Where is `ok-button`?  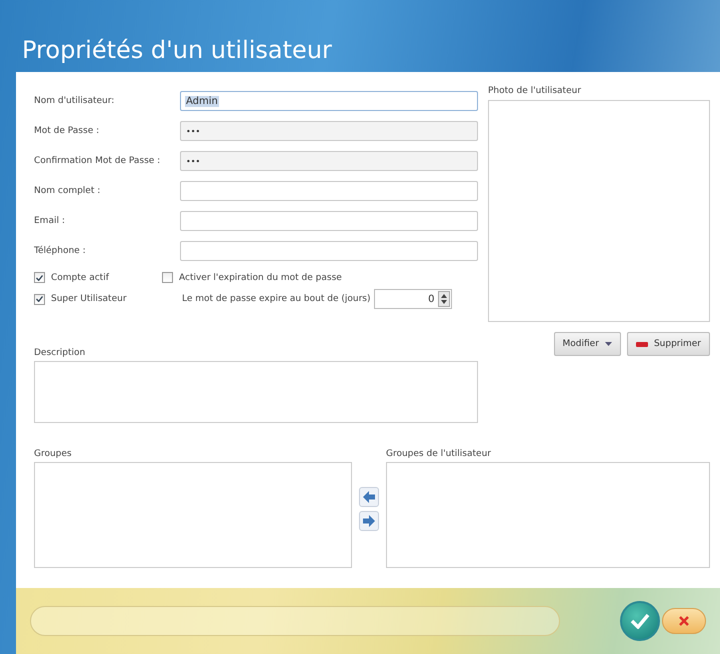
ok-button is located at coordinates (640, 621).